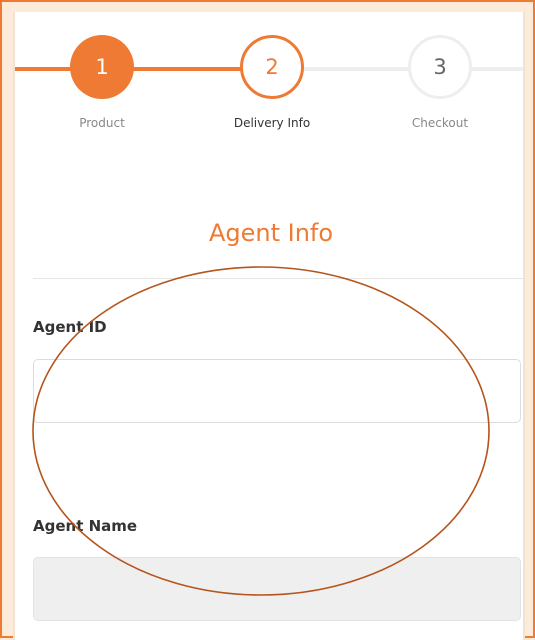  I want to click on step-2-label: Delivery Info, so click(272, 123).